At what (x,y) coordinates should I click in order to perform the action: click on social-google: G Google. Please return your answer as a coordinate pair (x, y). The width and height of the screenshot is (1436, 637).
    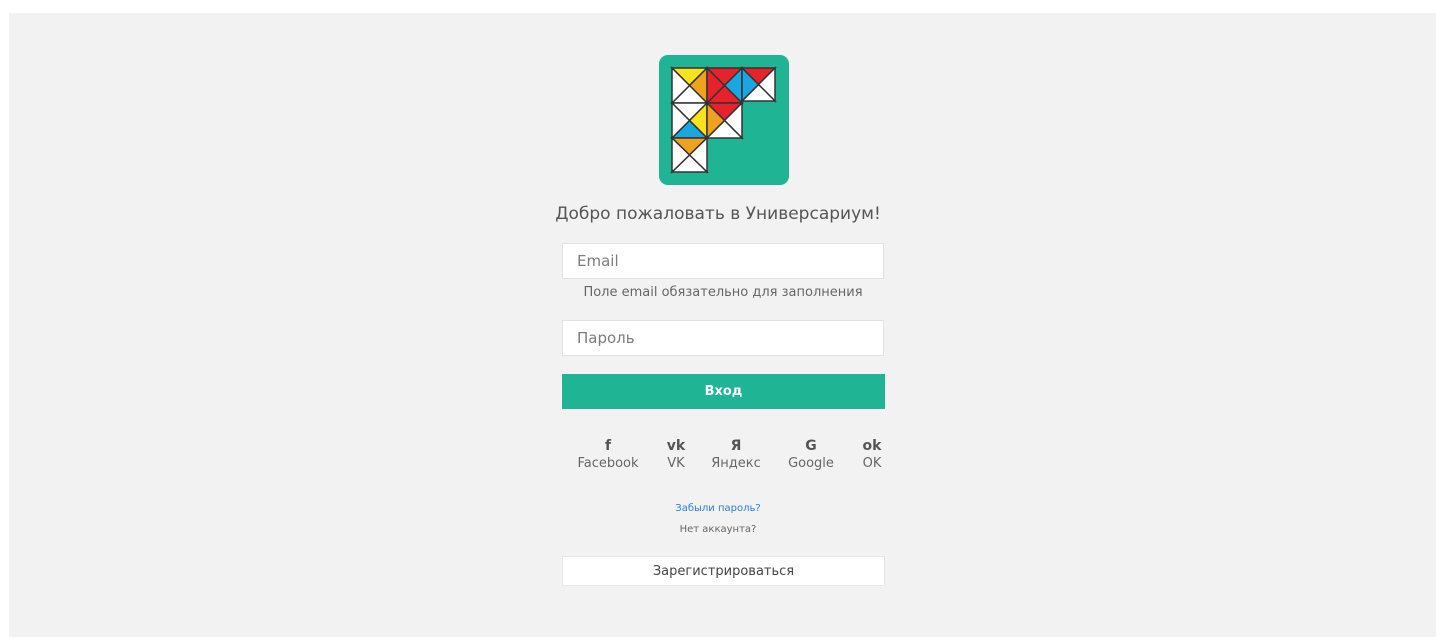
    Looking at the image, I should click on (811, 453).